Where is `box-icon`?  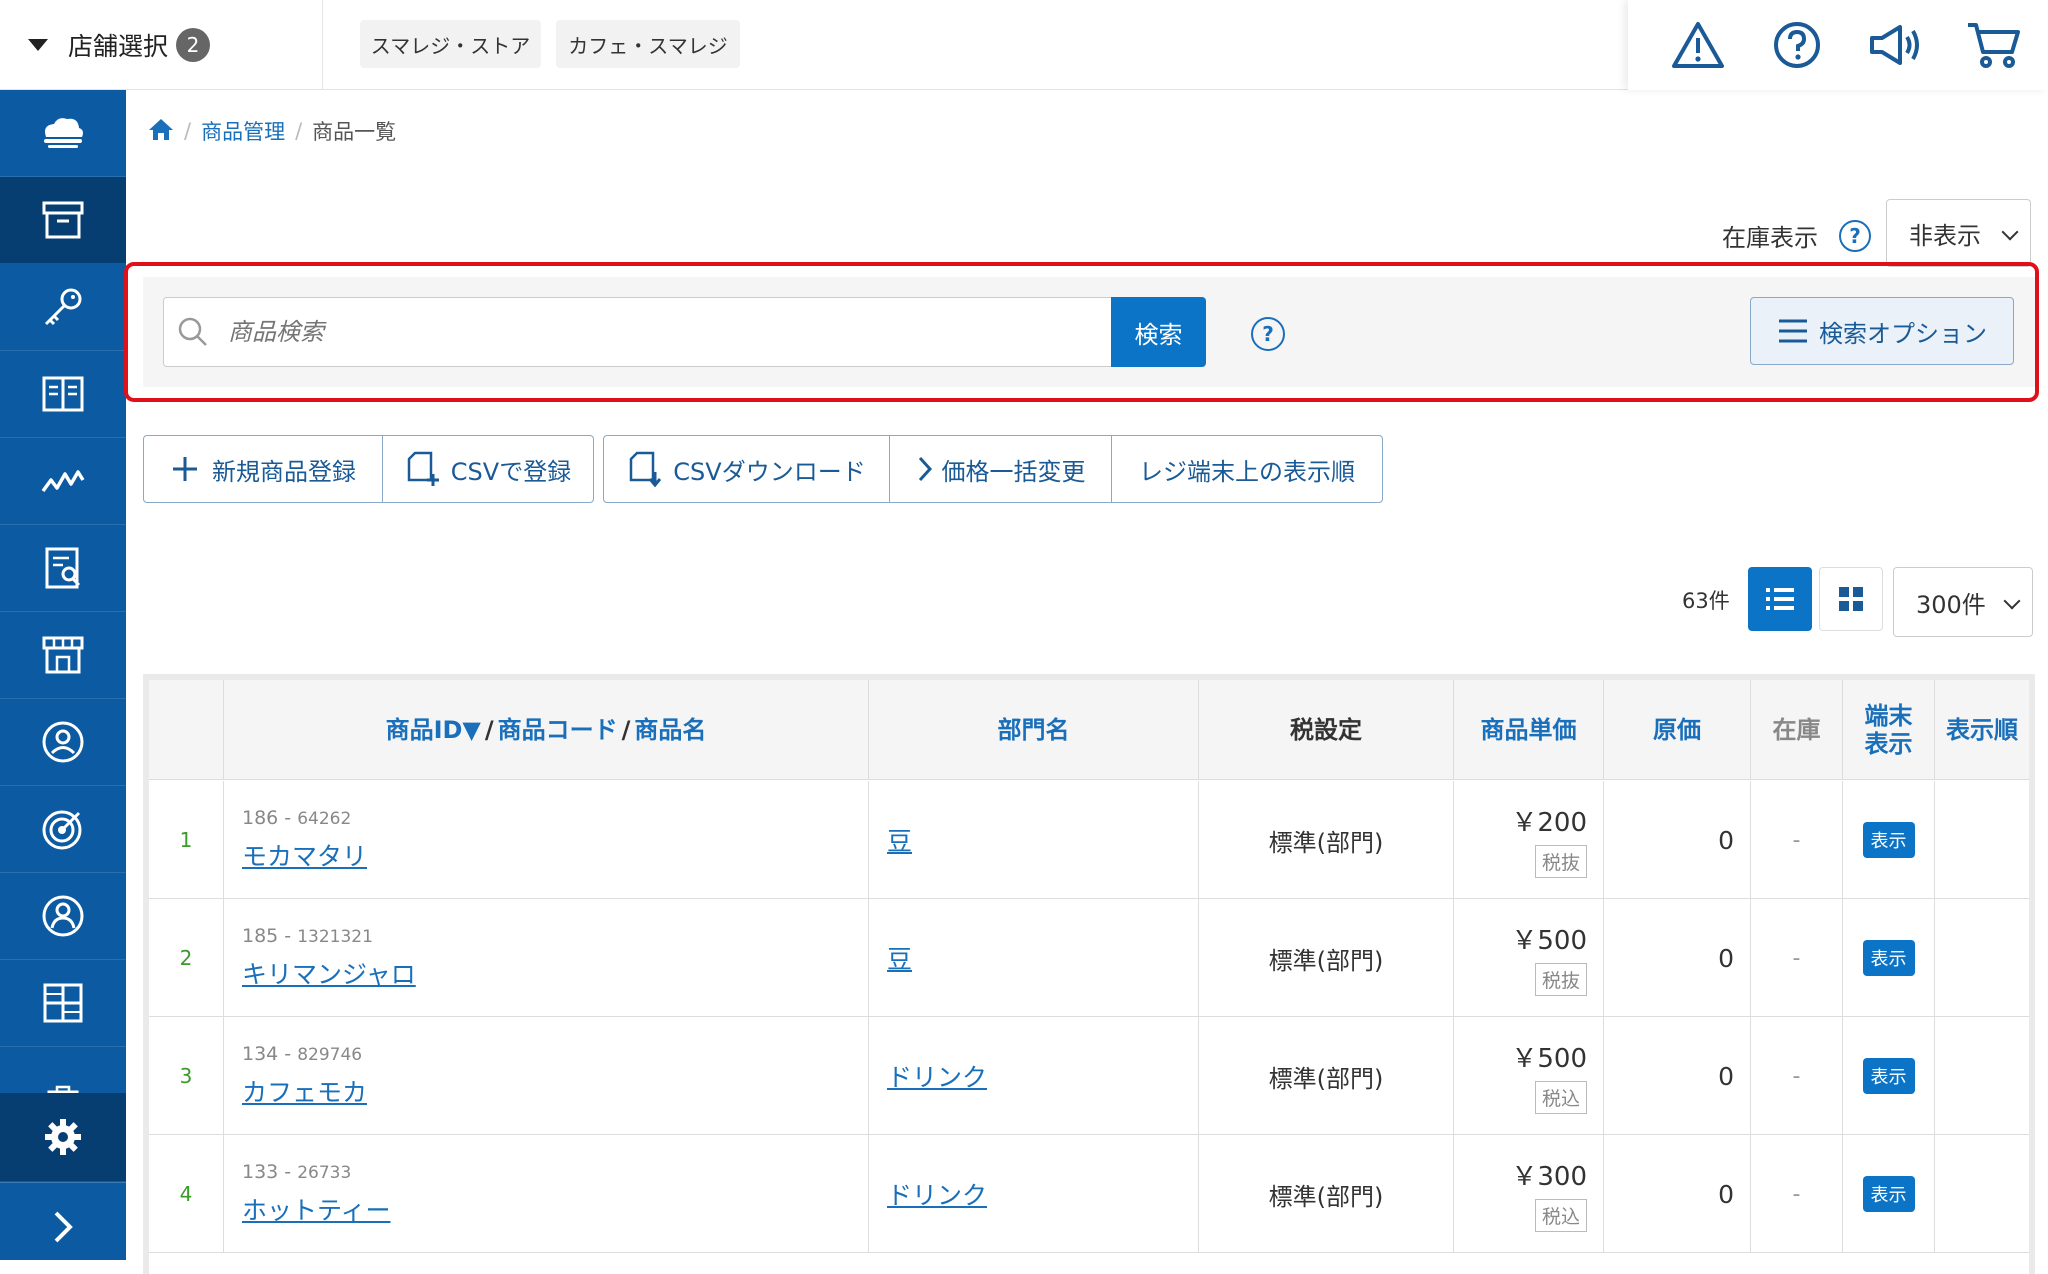 box-icon is located at coordinates (63, 220).